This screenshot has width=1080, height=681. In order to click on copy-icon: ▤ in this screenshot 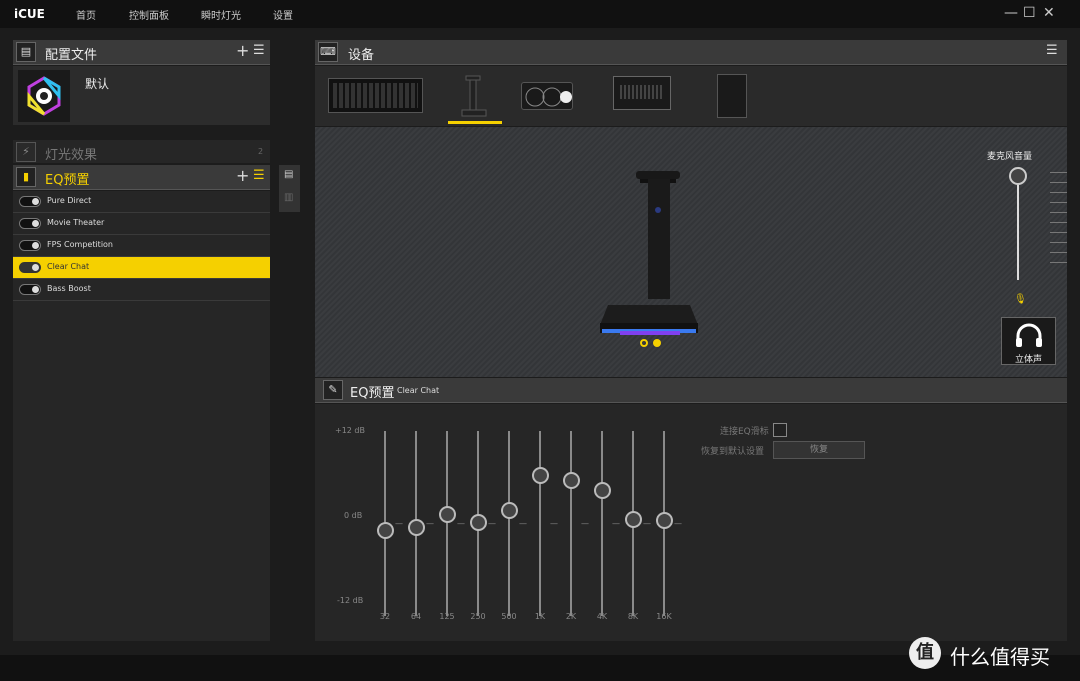, I will do `click(288, 174)`.